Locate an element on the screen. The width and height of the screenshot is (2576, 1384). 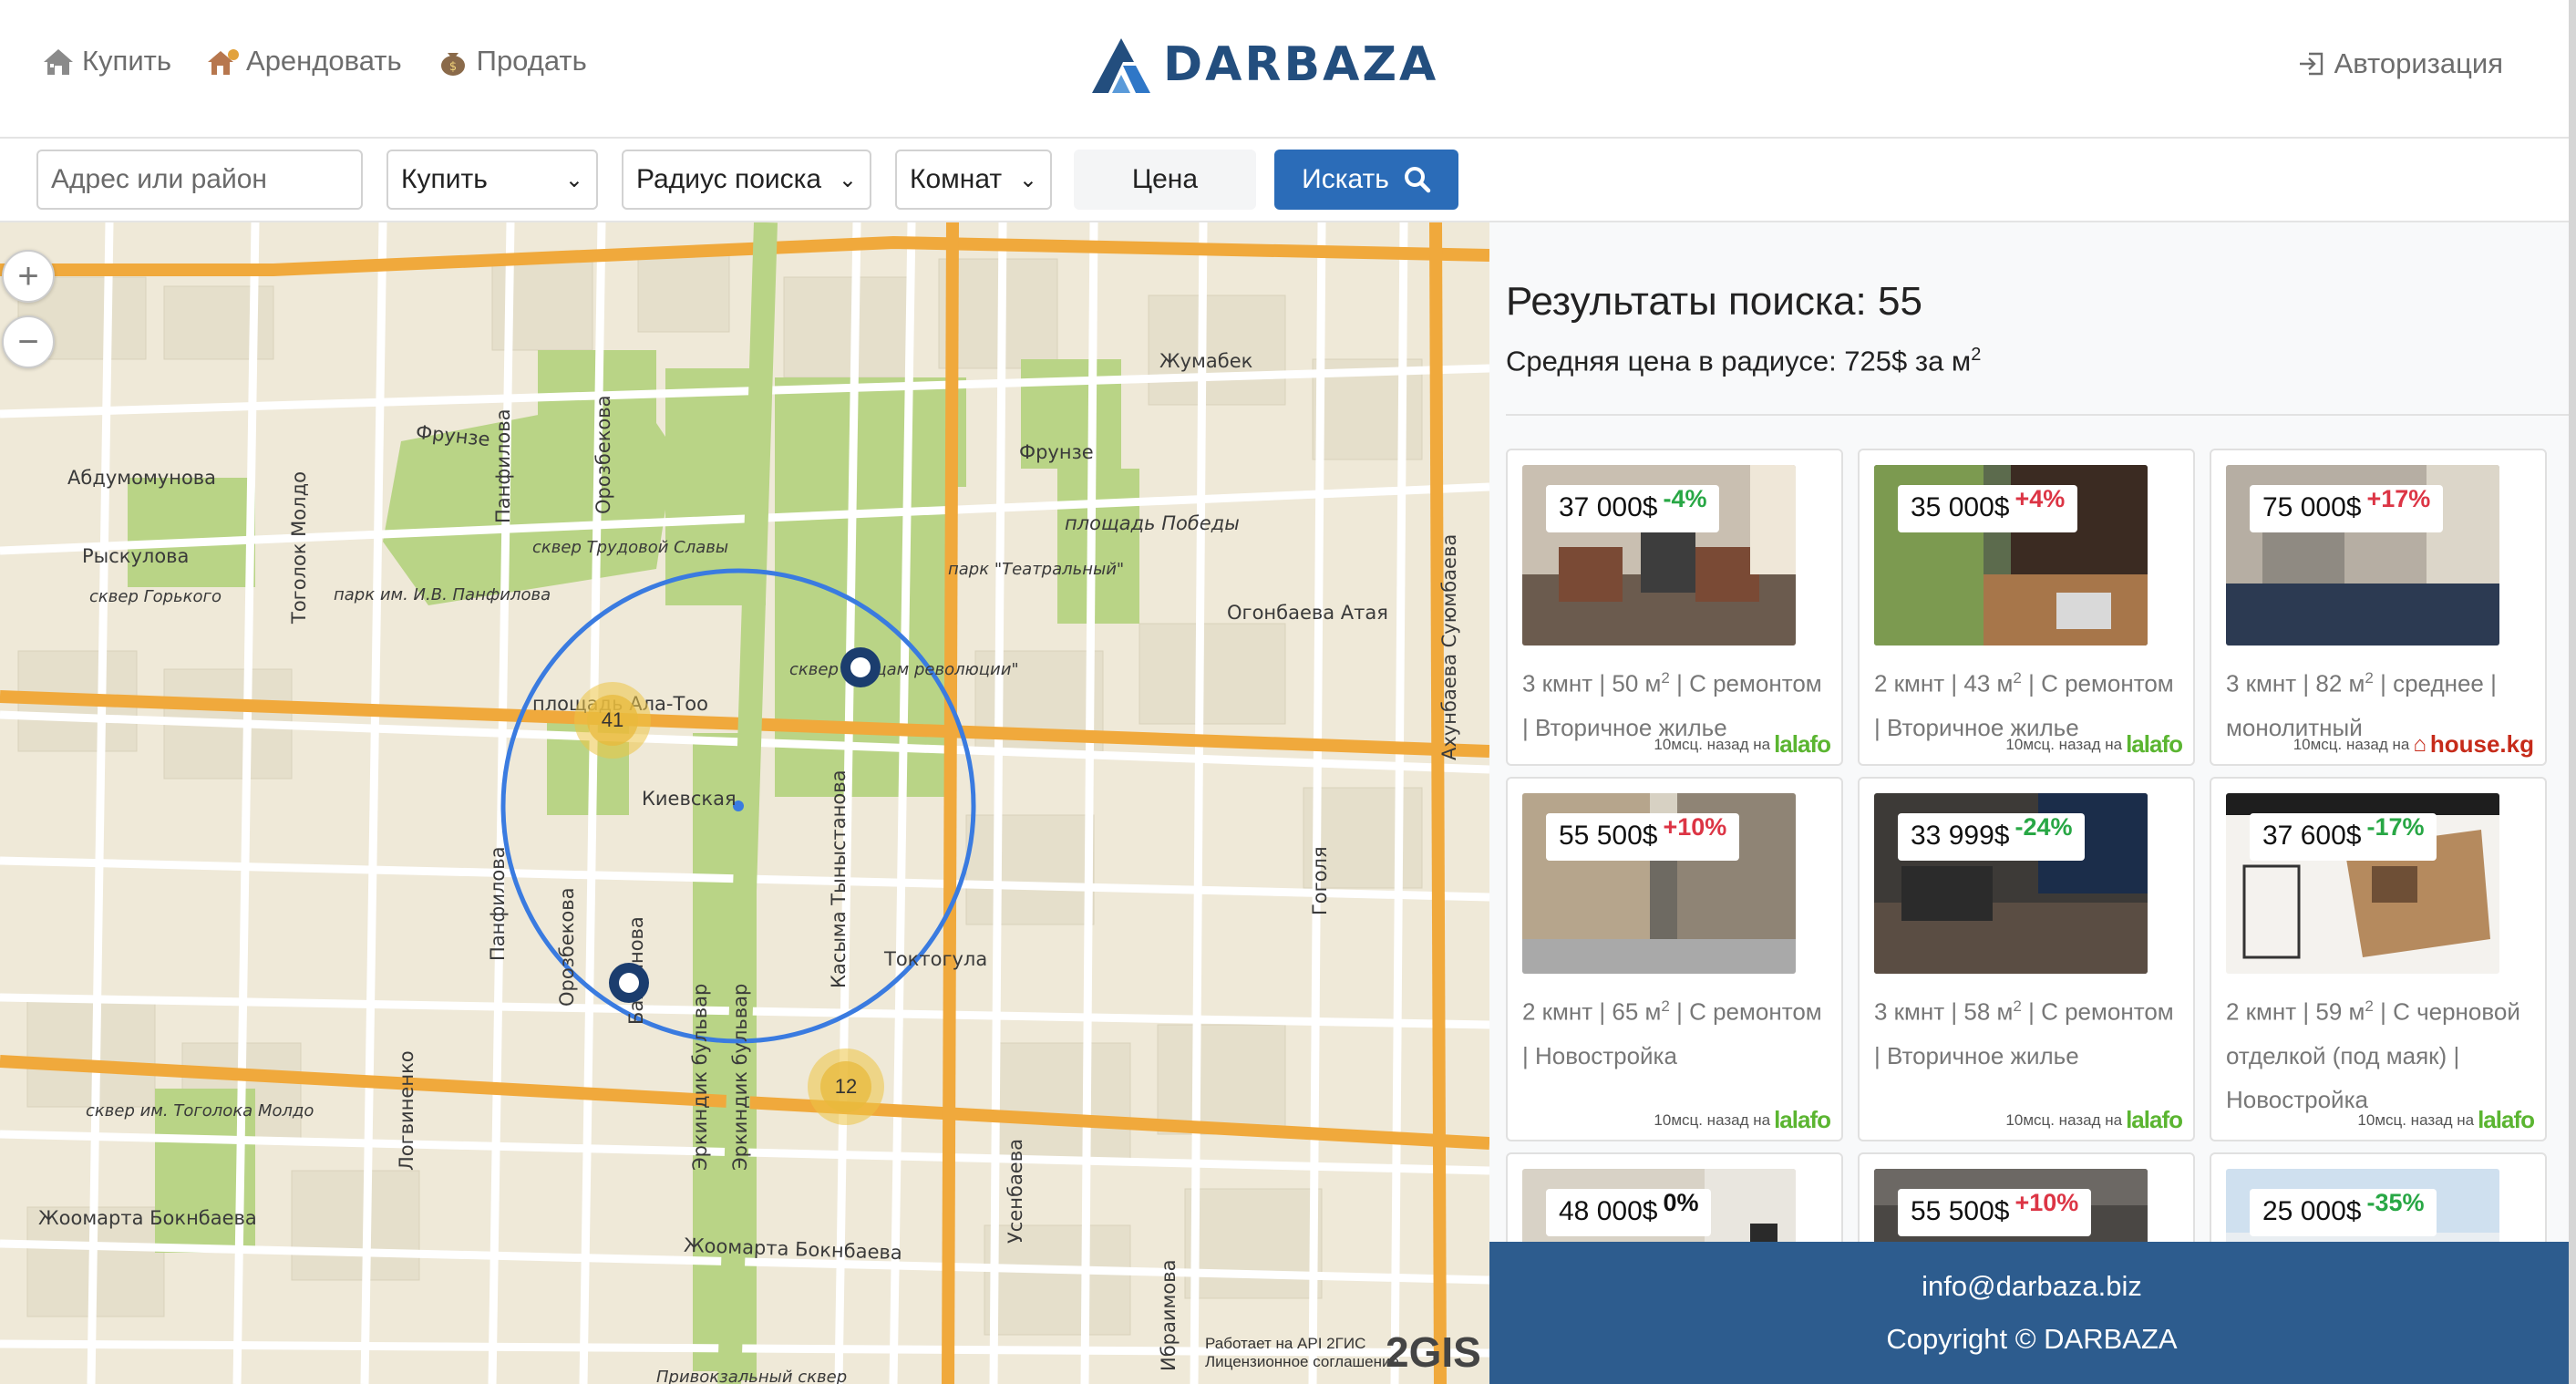
address-field is located at coordinates (199, 180).